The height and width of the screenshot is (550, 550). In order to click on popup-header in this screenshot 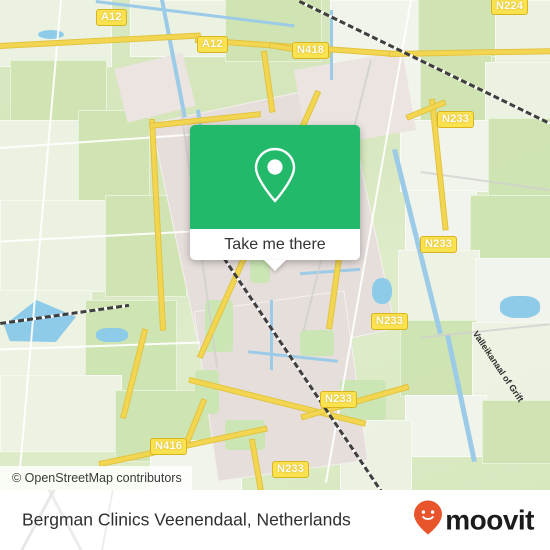, I will do `click(275, 177)`.